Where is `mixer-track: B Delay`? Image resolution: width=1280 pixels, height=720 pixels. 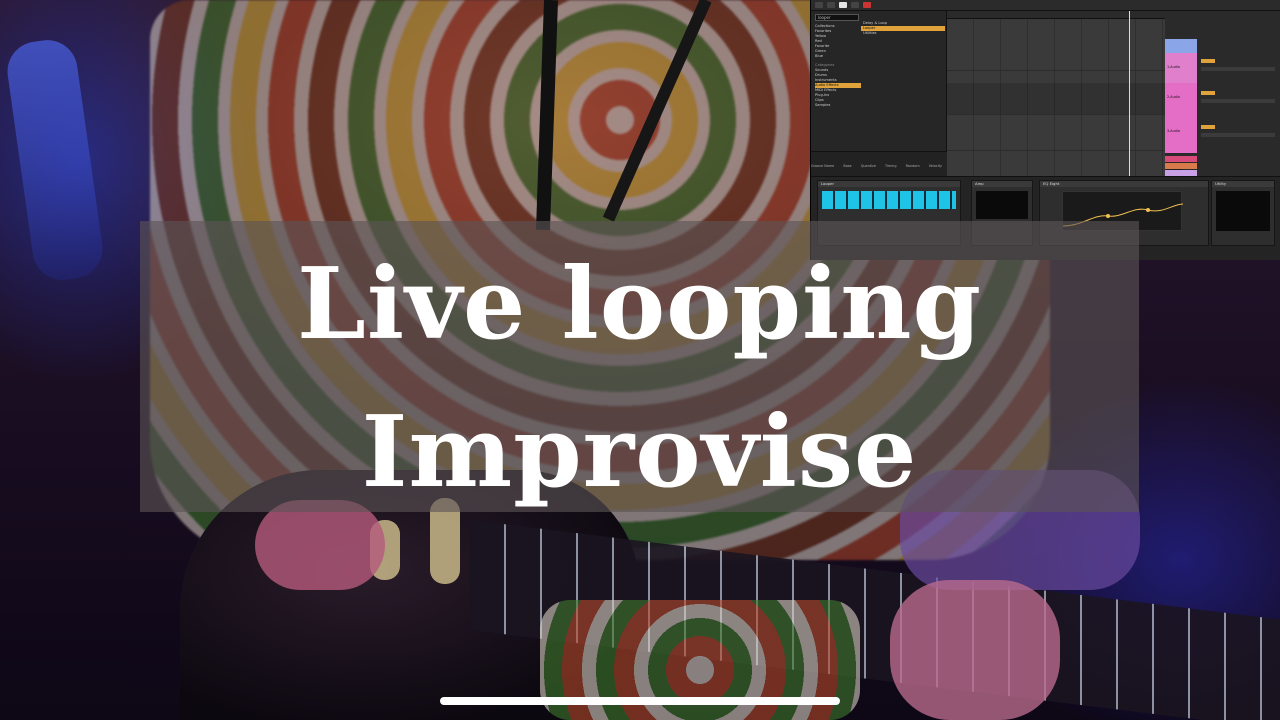
mixer-track: B Delay is located at coordinates (1181, 171).